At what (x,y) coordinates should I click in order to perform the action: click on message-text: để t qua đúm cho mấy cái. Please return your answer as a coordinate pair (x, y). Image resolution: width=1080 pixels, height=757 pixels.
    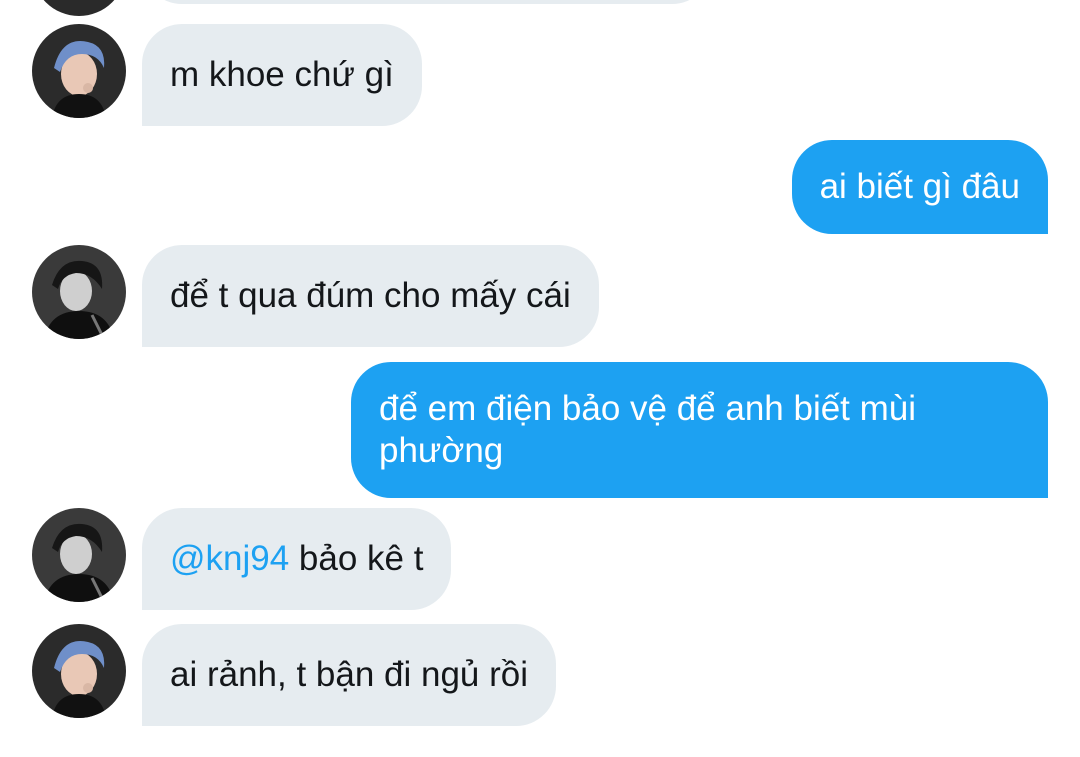
    Looking at the image, I should click on (370, 295).